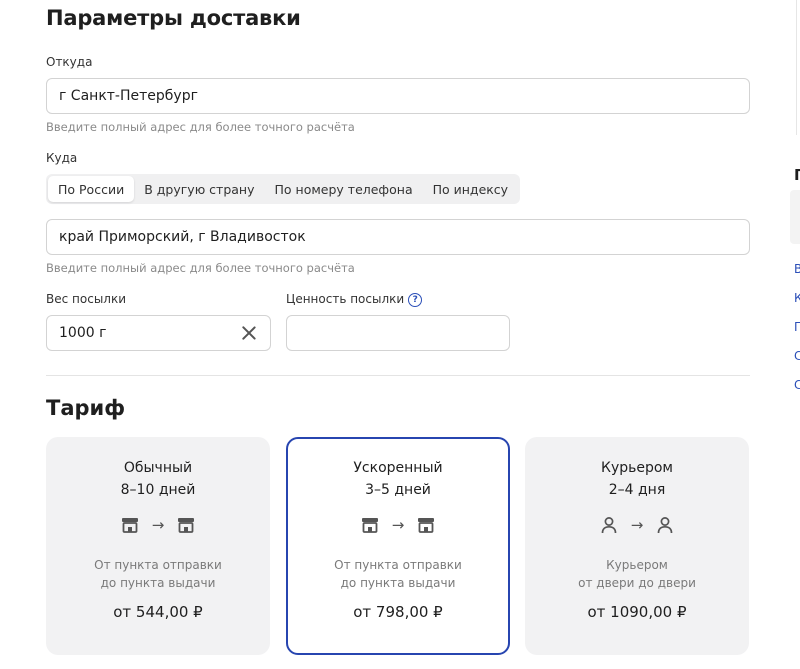  Describe the element at coordinates (398, 490) in the screenshot. I see `tariff-days: 3–5 дней` at that location.